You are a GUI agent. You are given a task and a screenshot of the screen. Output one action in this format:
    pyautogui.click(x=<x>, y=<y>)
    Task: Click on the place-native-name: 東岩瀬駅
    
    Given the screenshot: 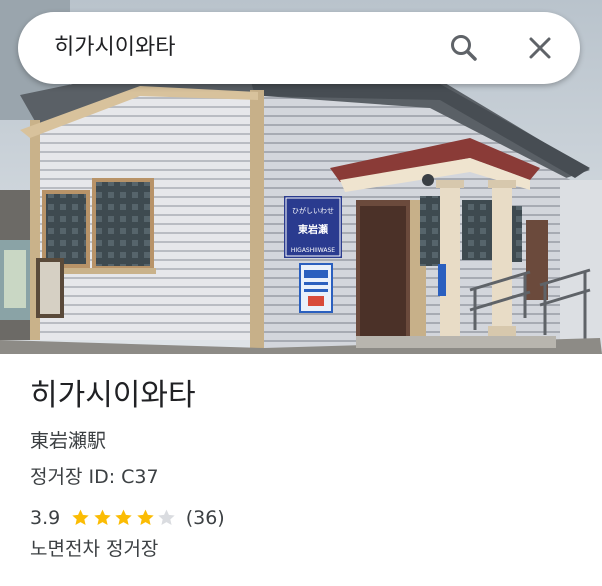 What is the action you would take?
    pyautogui.click(x=68, y=441)
    